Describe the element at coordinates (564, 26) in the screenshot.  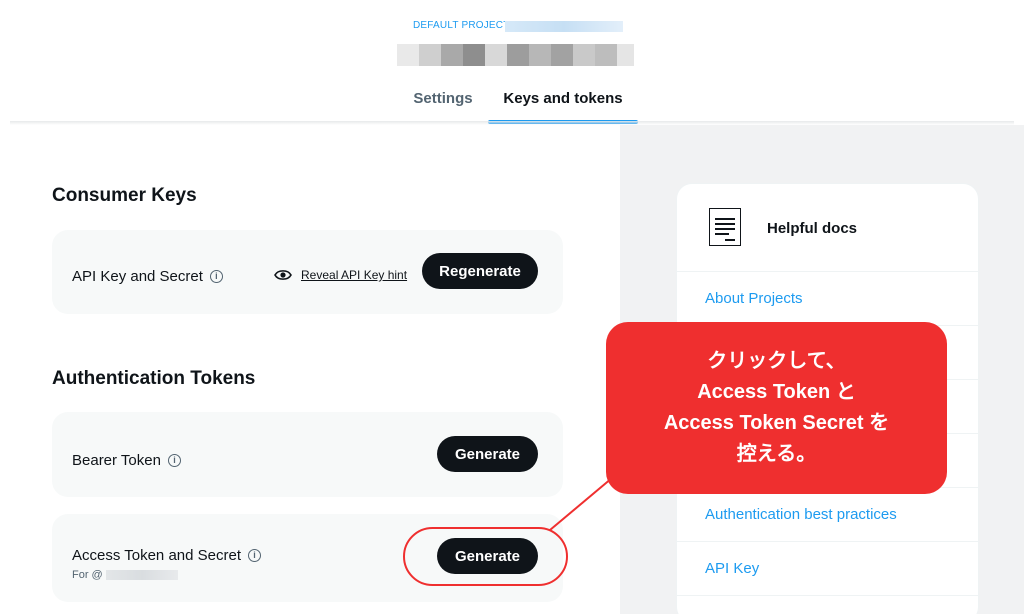
I see `project-id-redacted` at that location.